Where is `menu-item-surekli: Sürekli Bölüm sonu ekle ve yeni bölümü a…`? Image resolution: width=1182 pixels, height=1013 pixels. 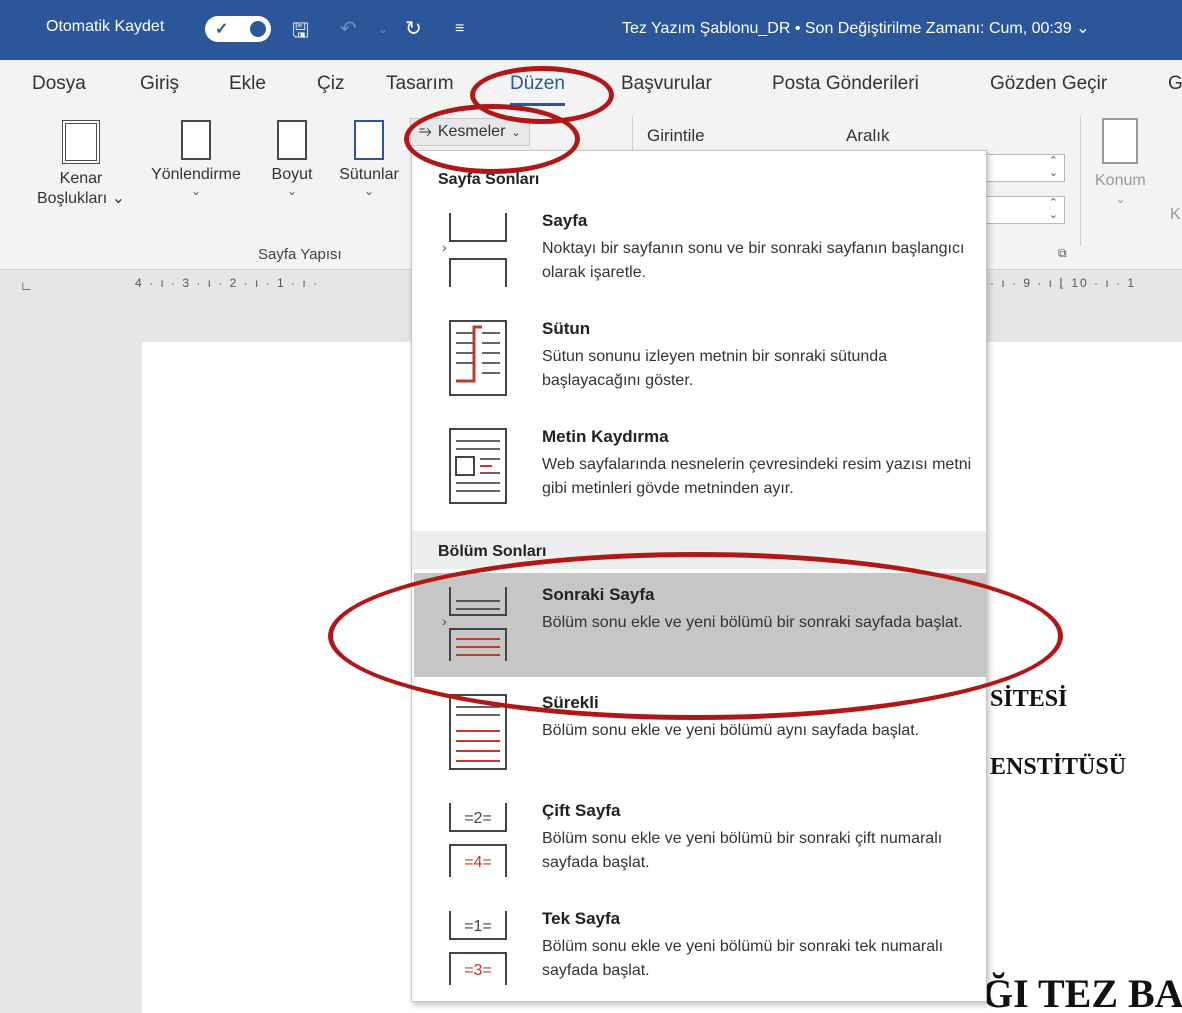
menu-item-surekli: Sürekli Bölüm sonu ekle ve yeni bölümü a… is located at coordinates (700, 733).